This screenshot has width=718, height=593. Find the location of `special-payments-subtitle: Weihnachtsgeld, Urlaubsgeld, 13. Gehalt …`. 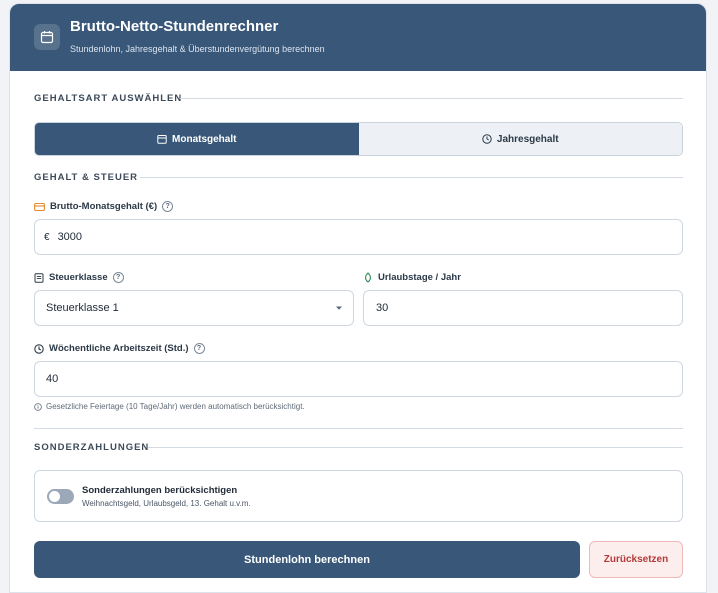

special-payments-subtitle: Weihnachtsgeld, Urlaubsgeld, 13. Gehalt … is located at coordinates (166, 503).